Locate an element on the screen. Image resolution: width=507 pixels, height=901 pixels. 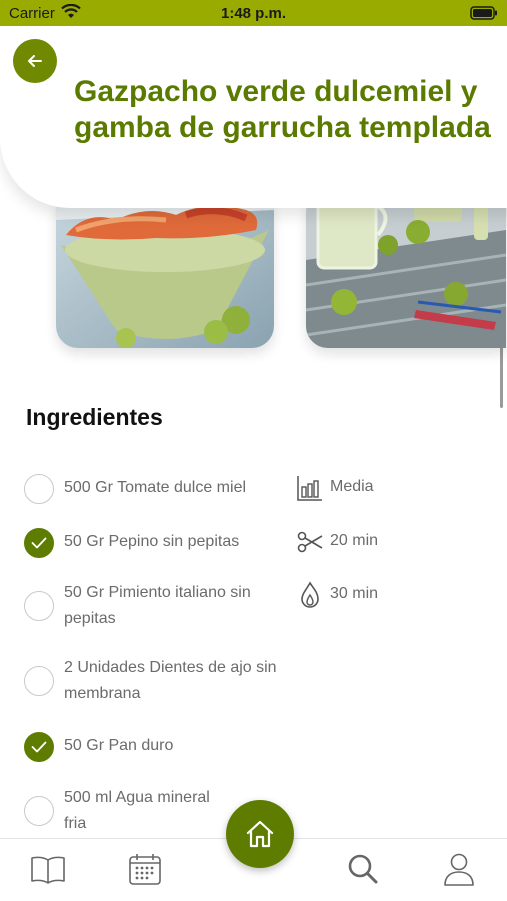
user-icon is located at coordinates (459, 869).